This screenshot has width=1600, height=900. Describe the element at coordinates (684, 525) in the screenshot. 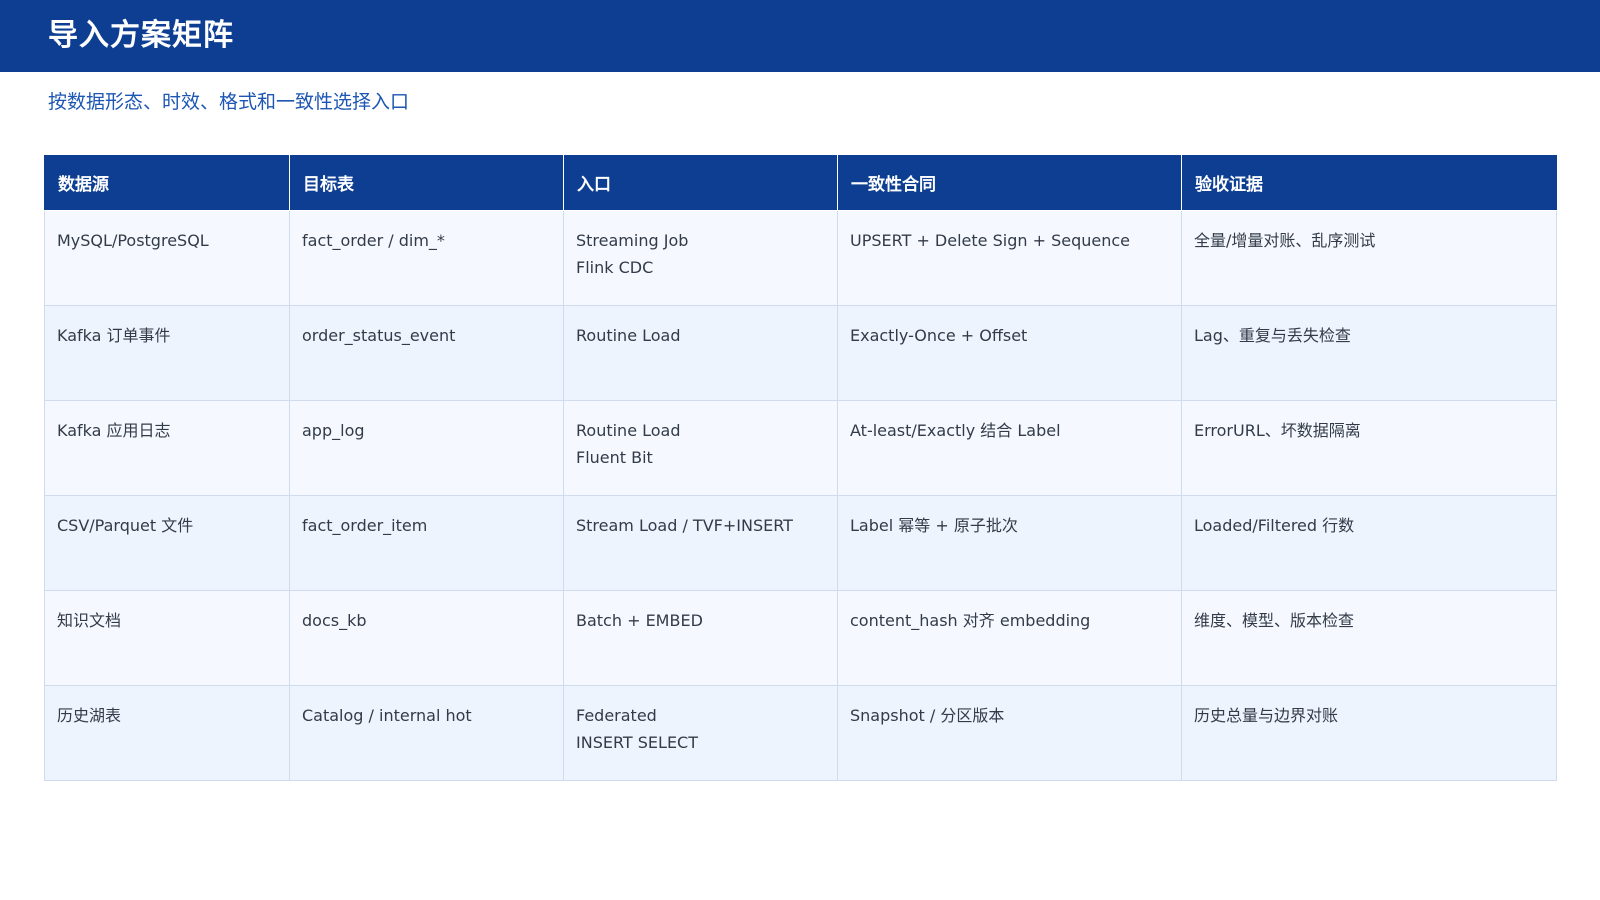

I see `cell-entry-line: Stream Load / TVF+INSERT` at that location.